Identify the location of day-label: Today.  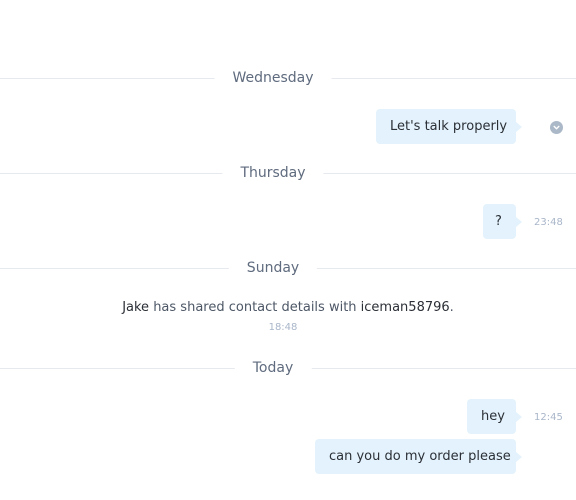
(273, 368).